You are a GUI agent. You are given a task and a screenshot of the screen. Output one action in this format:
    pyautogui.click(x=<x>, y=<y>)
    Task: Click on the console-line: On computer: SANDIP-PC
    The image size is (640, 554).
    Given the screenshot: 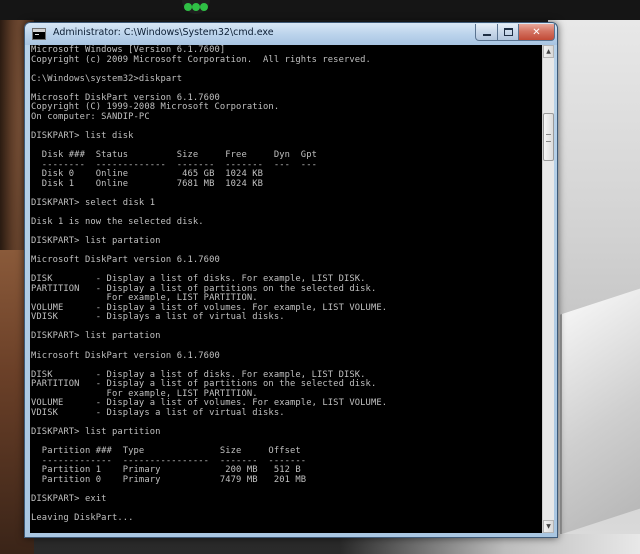 What is the action you would take?
    pyautogui.click(x=90, y=116)
    